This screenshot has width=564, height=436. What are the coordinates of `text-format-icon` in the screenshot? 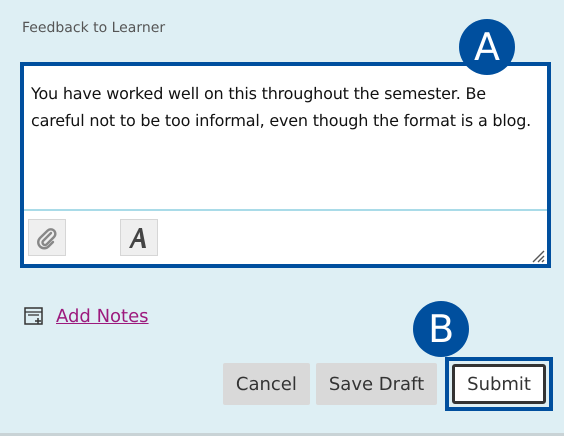 It's located at (139, 237).